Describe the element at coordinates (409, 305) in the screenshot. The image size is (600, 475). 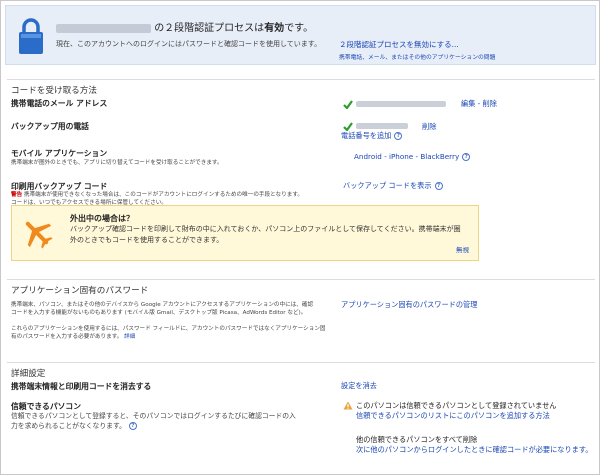
I see `manage-app-passwords-link: アプリケーション固有のパスワードの管理` at that location.